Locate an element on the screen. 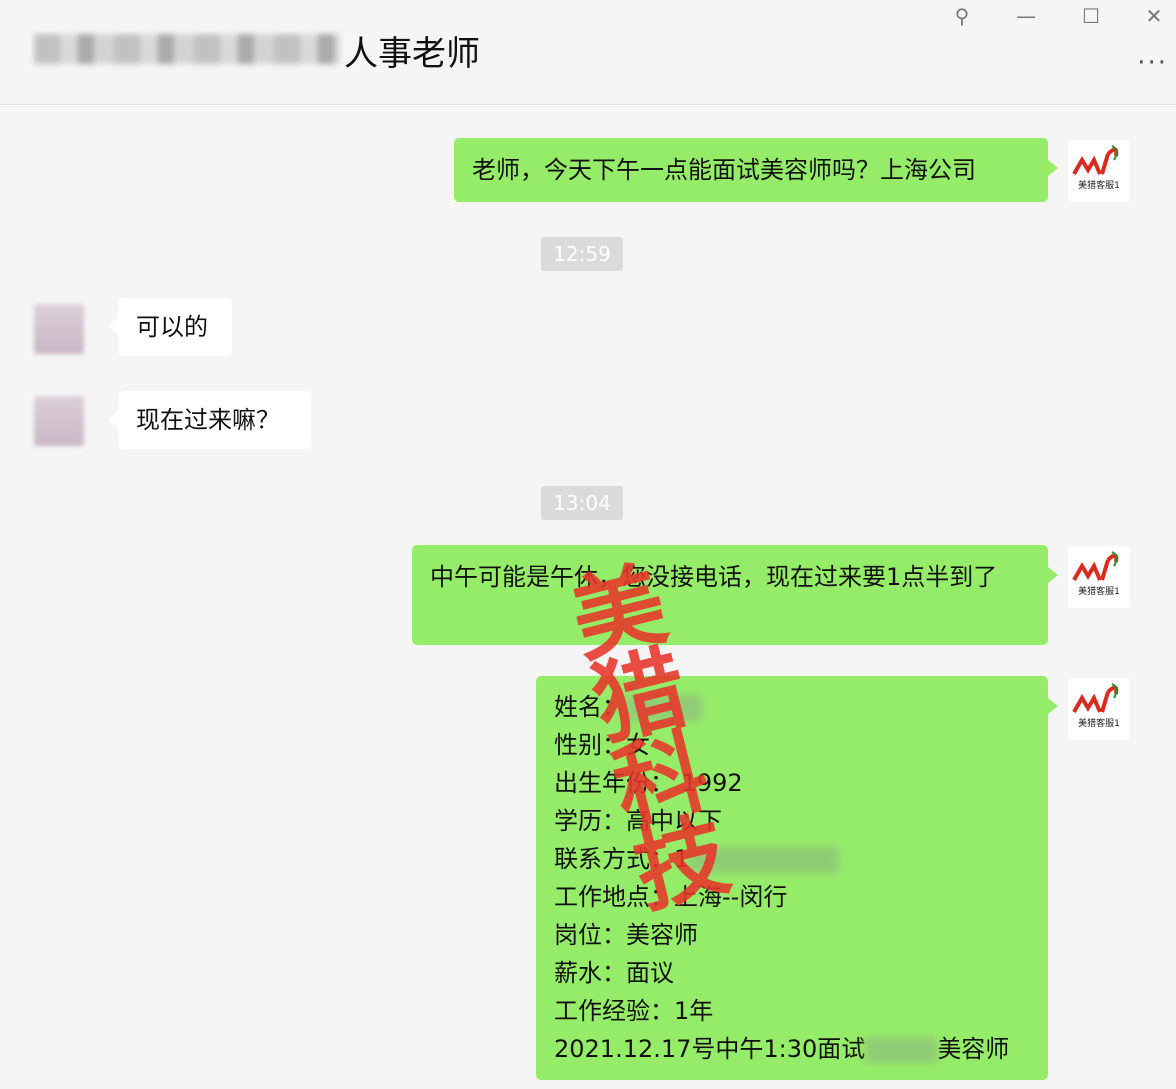 The height and width of the screenshot is (1089, 1176). form-schedule-line: 2021.12.17号中午1:30面试 美容师 is located at coordinates (782, 1049).